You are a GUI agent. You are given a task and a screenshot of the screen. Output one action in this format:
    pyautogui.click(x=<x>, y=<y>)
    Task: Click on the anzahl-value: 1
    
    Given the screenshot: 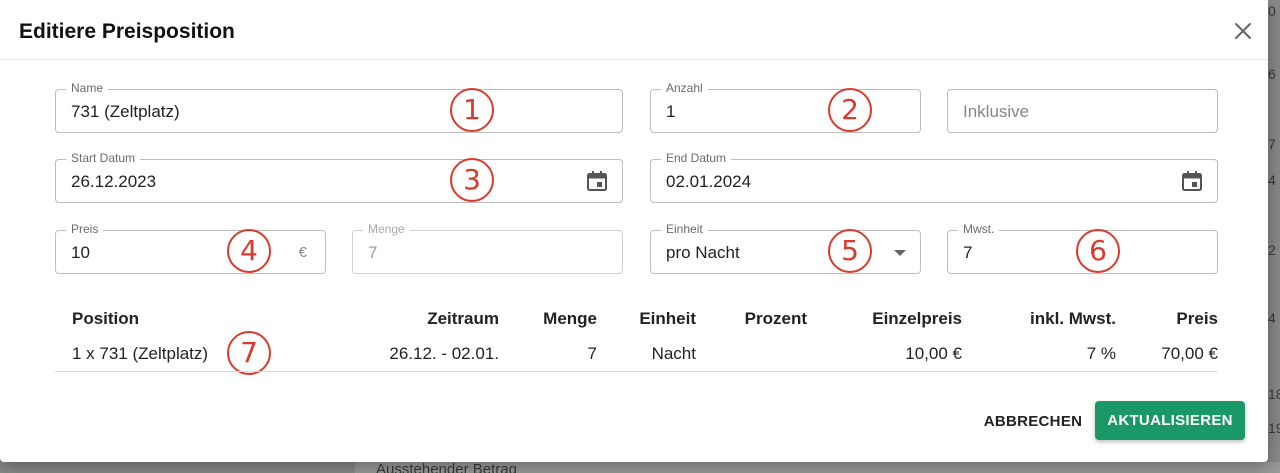 What is the action you would take?
    pyautogui.click(x=671, y=111)
    